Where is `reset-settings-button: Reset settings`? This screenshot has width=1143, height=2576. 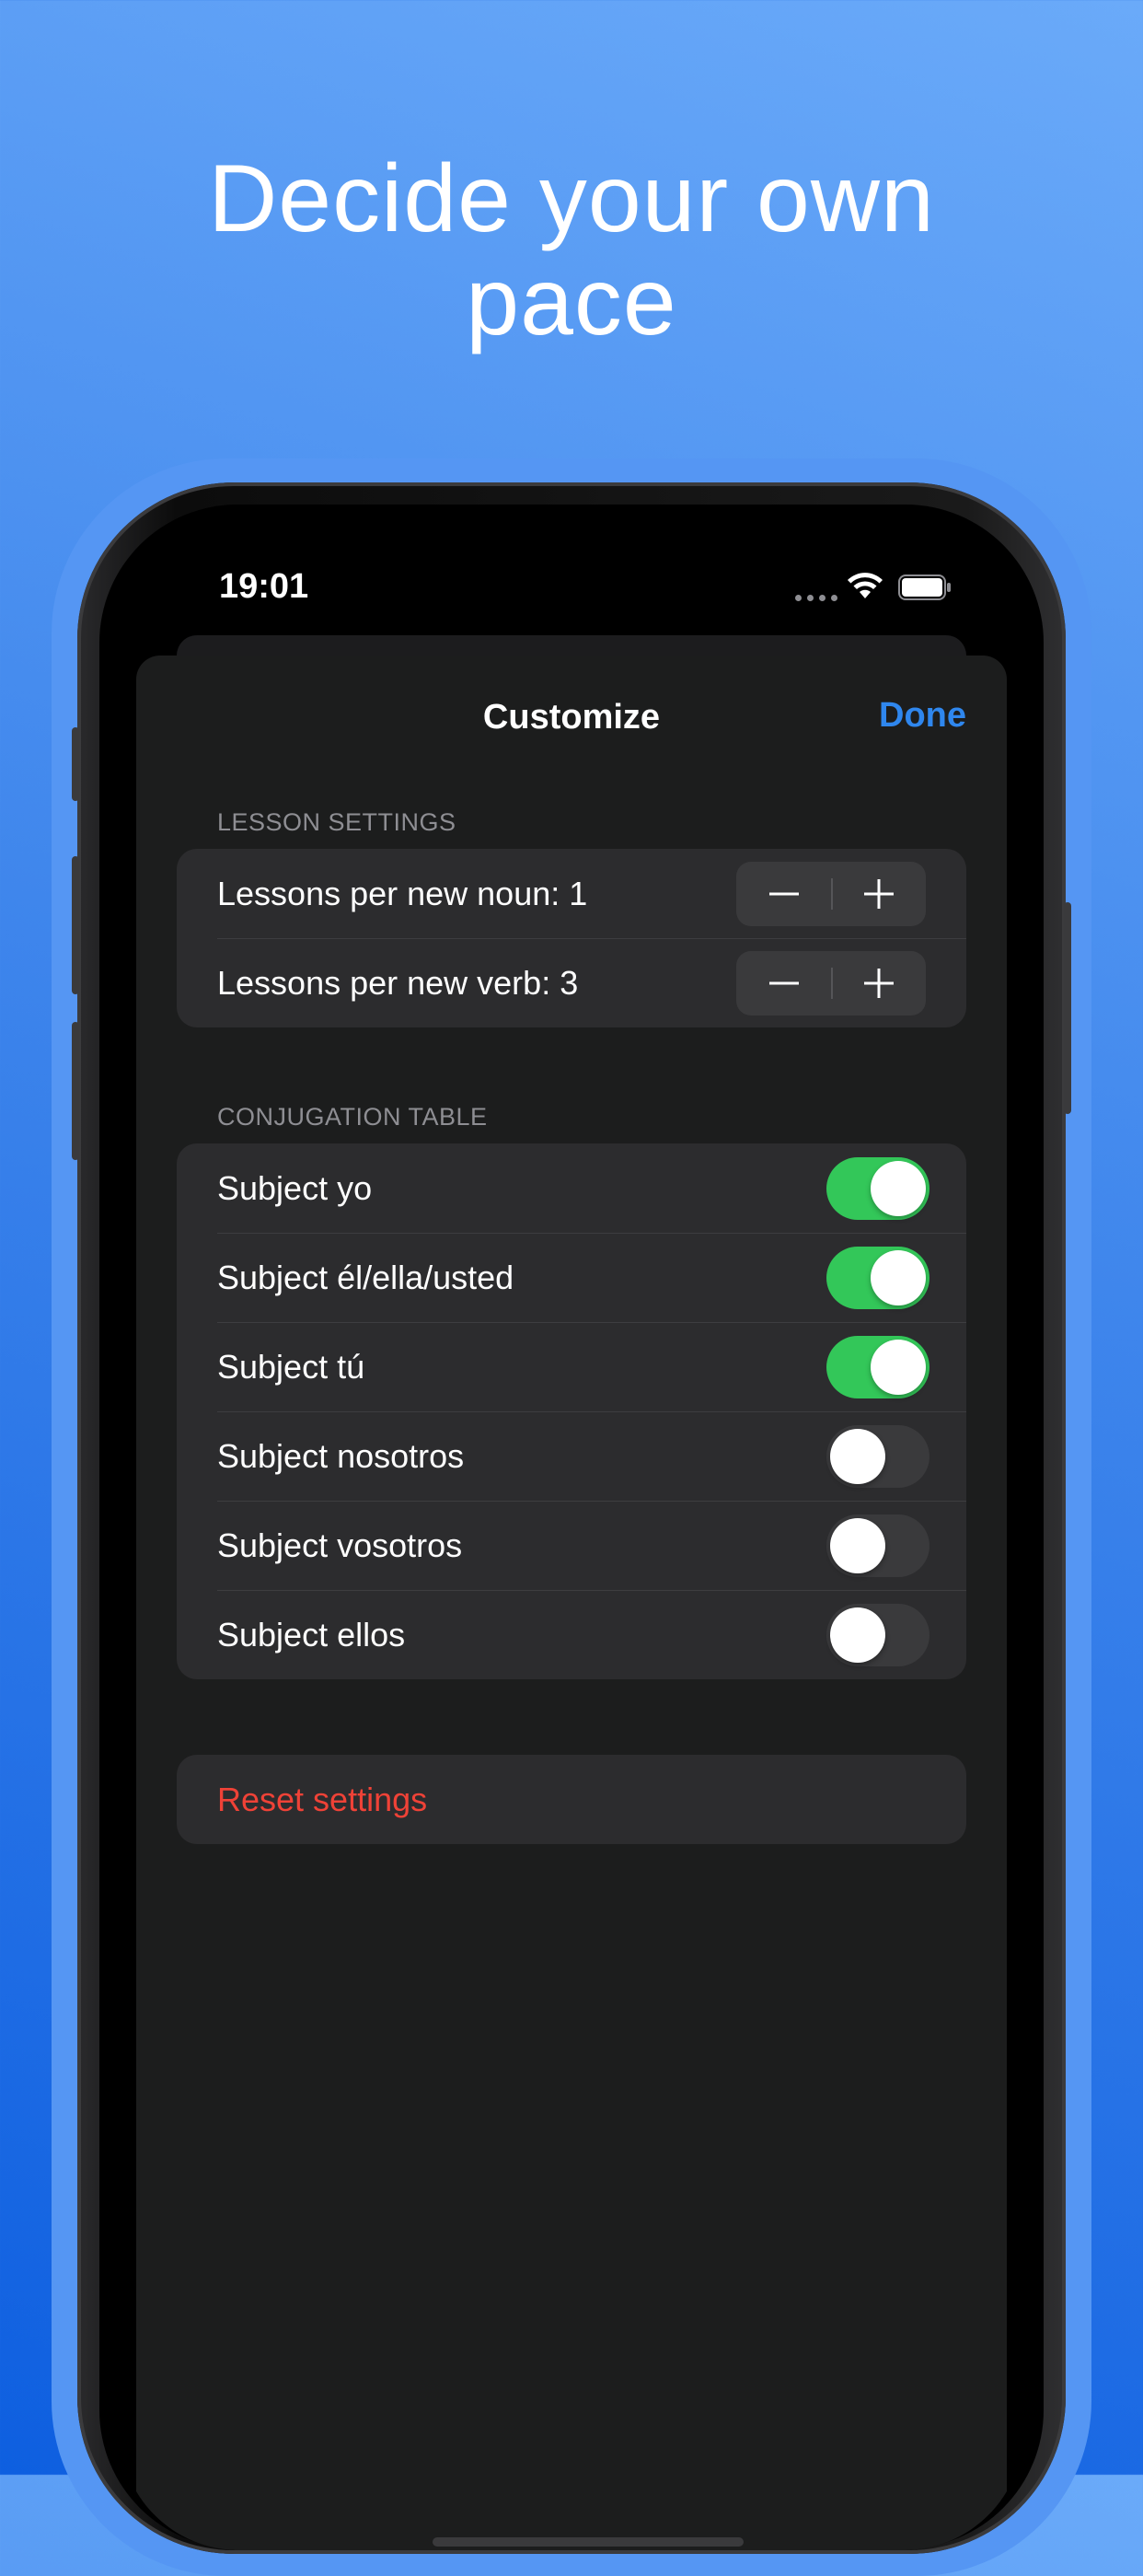 reset-settings-button: Reset settings is located at coordinates (571, 1799).